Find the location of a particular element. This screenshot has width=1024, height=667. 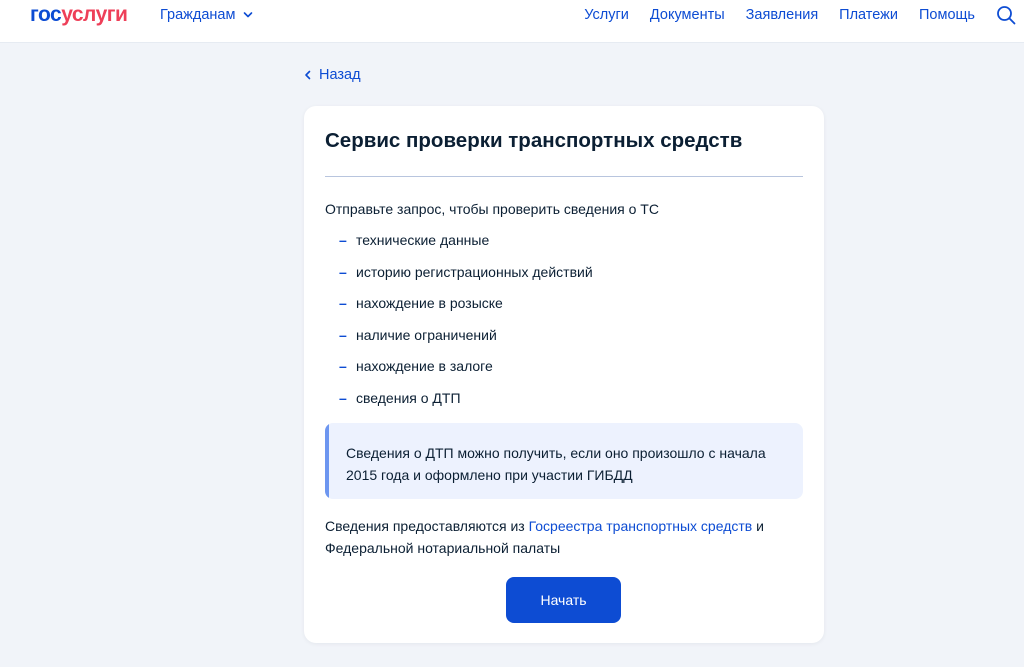

list-item: – наличие ограничений is located at coordinates (459, 342).